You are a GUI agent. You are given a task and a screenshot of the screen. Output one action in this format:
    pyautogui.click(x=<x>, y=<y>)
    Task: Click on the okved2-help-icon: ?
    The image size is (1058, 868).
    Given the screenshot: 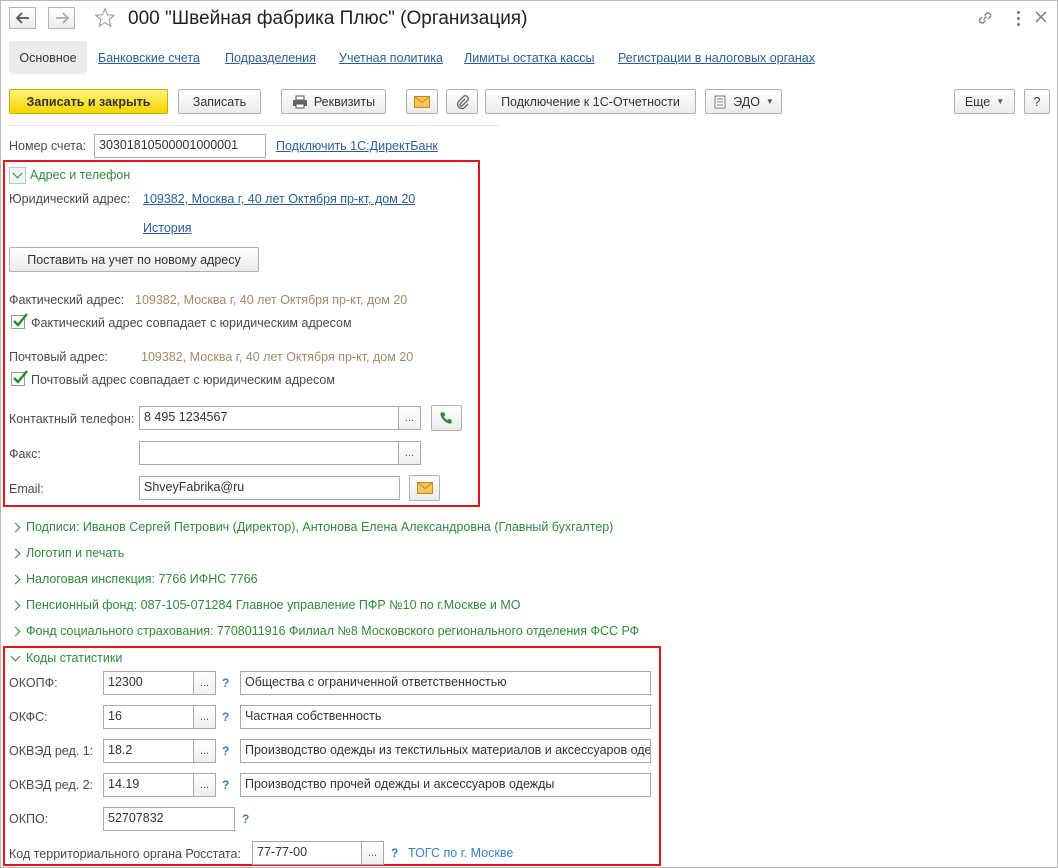 What is the action you would take?
    pyautogui.click(x=225, y=785)
    